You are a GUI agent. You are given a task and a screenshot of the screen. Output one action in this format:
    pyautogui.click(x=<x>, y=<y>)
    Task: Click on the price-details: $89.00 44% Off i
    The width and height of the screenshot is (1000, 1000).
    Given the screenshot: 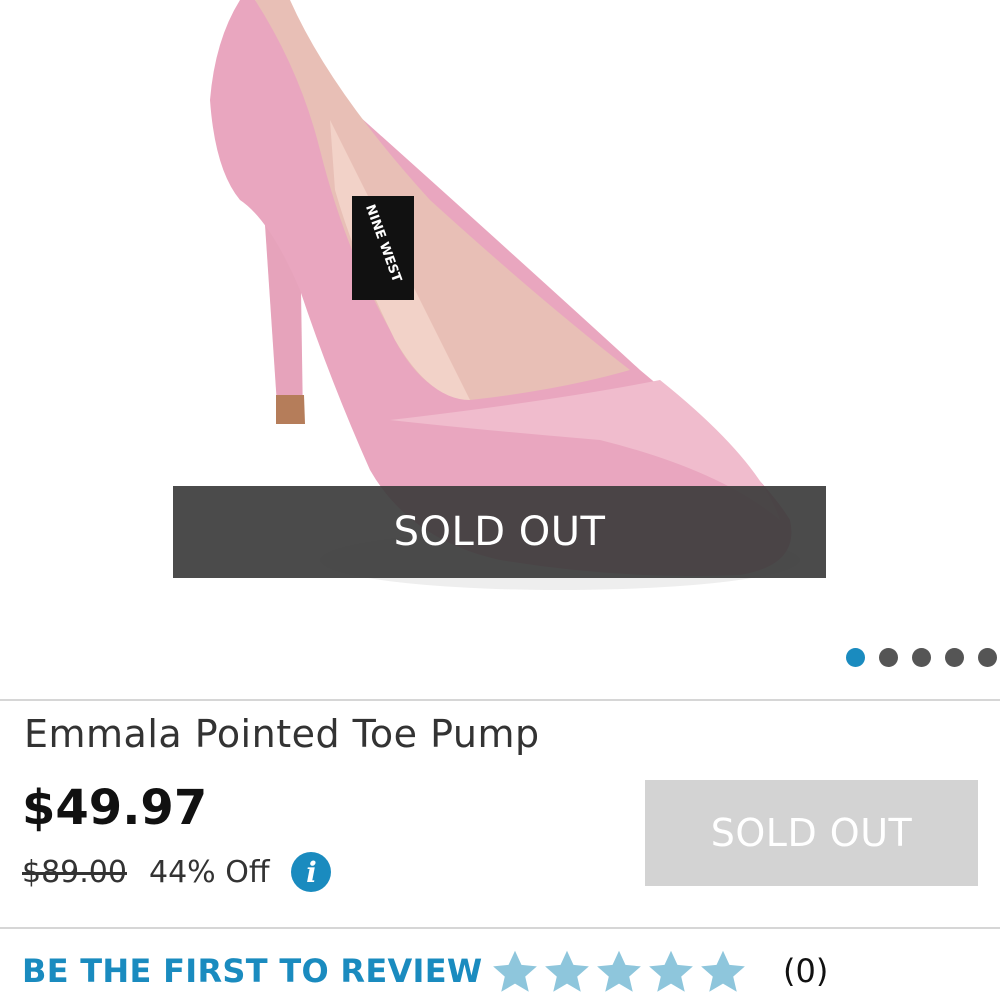 What is the action you would take?
    pyautogui.click(x=177, y=872)
    